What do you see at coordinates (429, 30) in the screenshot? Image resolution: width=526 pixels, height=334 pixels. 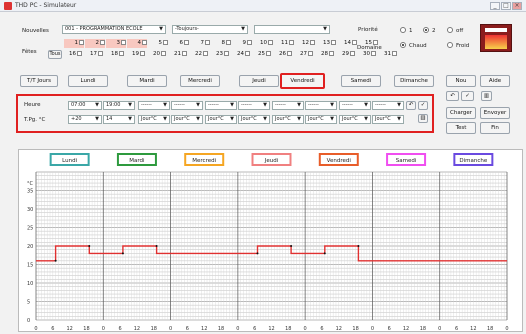 I see `priority-option-2: 2` at bounding box center [429, 30].